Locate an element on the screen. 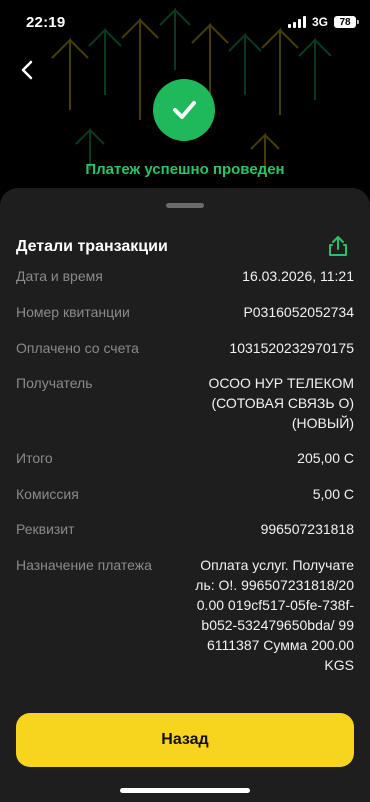 The height and width of the screenshot is (802, 370). row-label: Оплачено со счета is located at coordinates (77, 348).